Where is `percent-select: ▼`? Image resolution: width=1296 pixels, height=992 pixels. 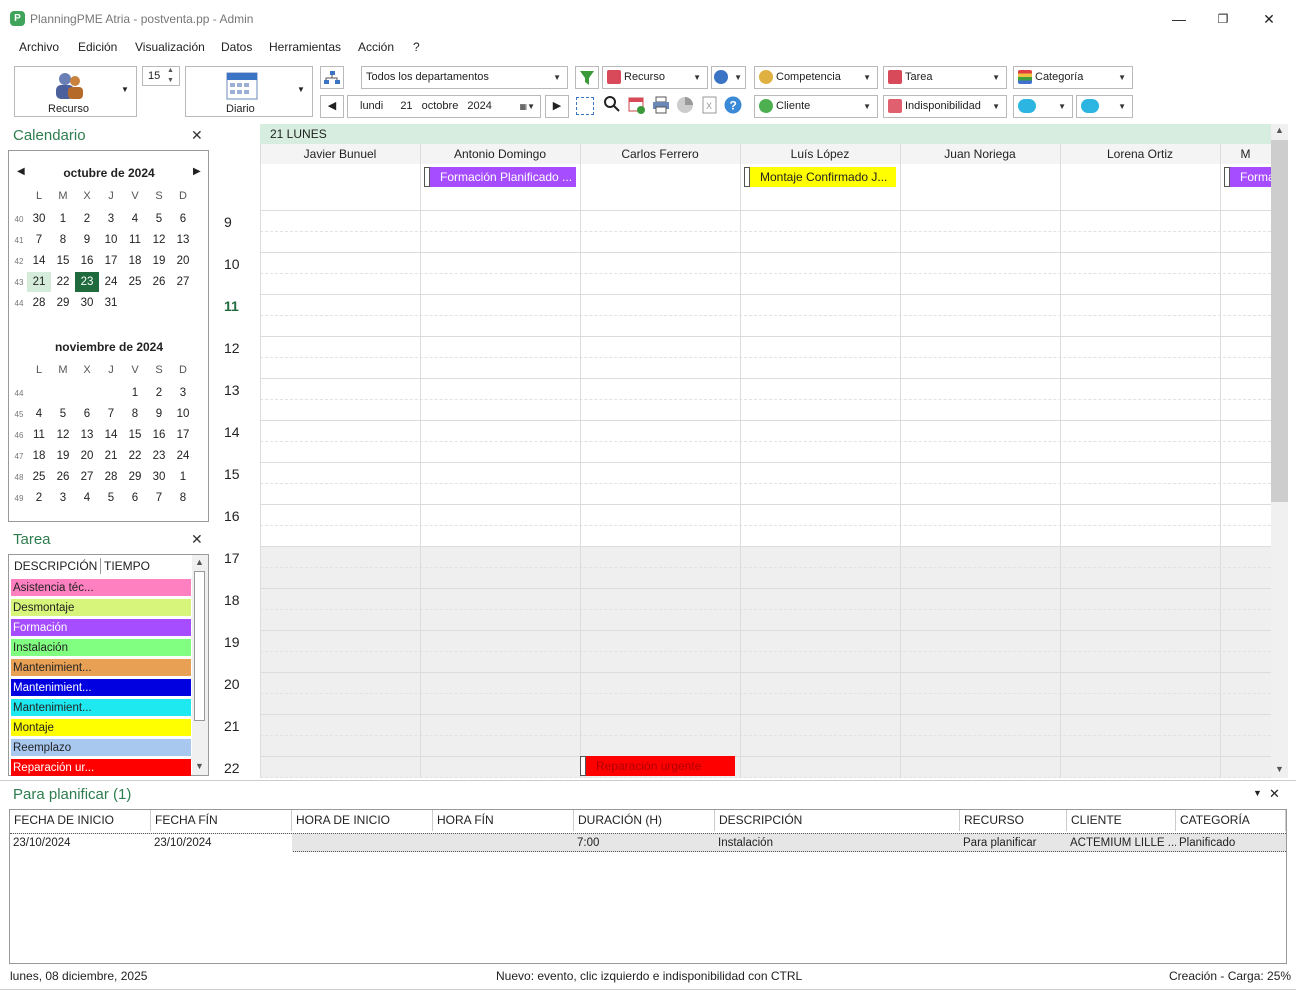 percent-select: ▼ is located at coordinates (728, 77).